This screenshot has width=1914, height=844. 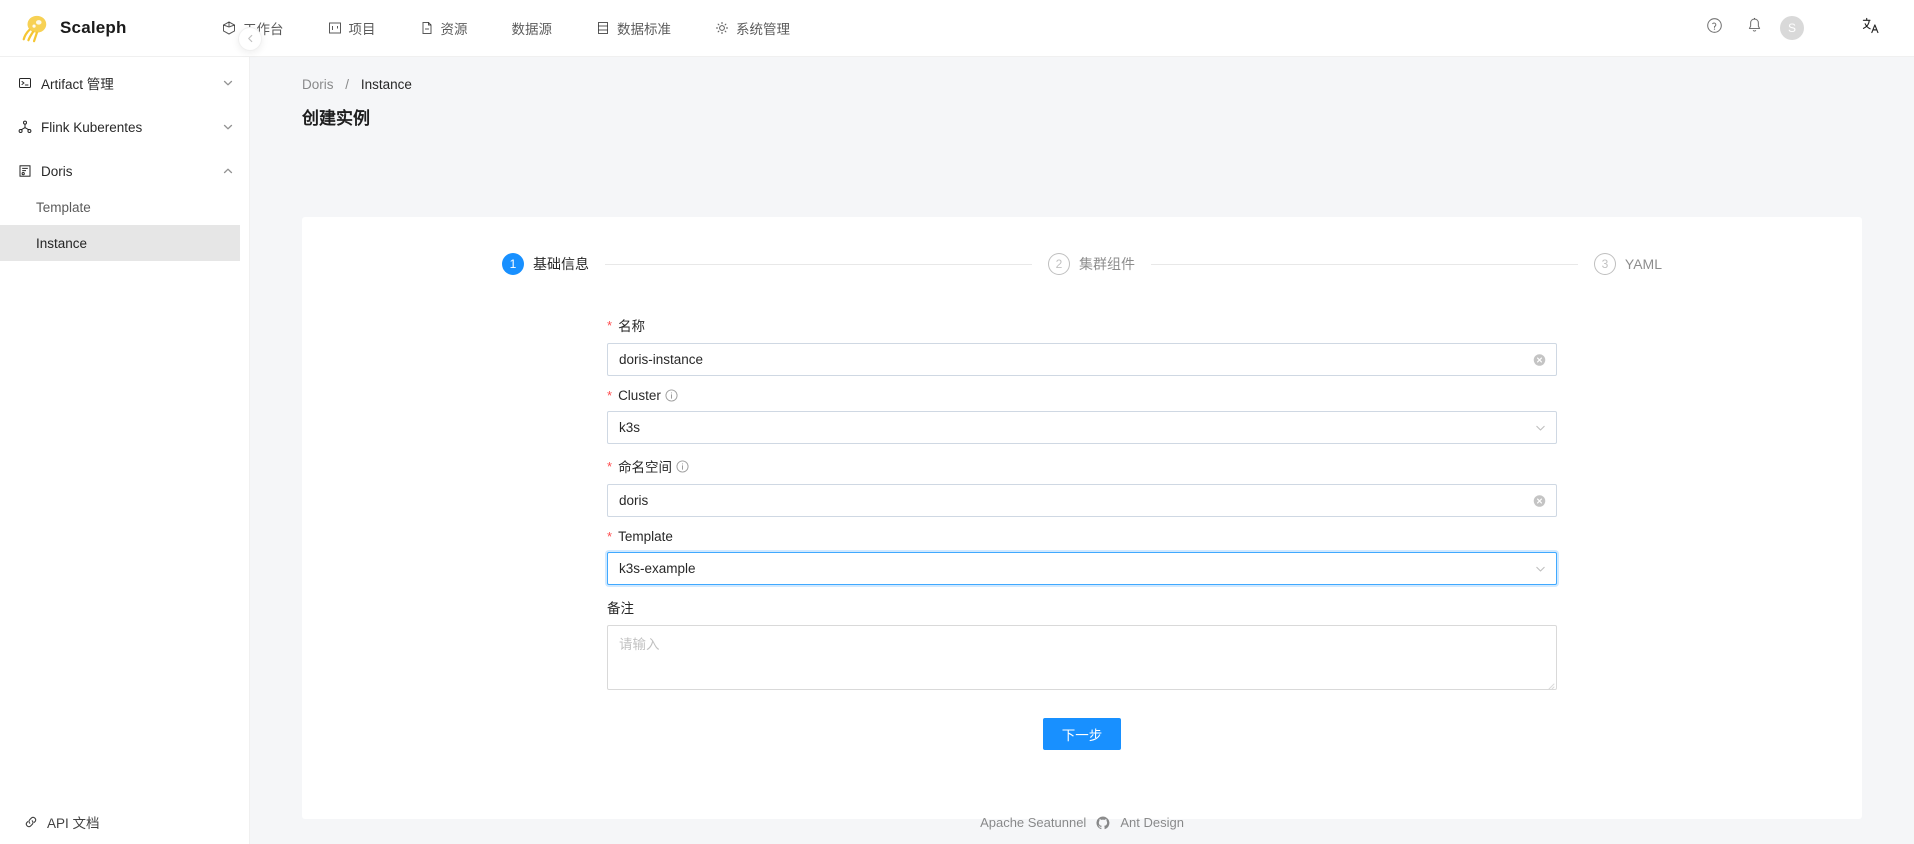 I want to click on remark-field-label: 备注, so click(x=1082, y=607).